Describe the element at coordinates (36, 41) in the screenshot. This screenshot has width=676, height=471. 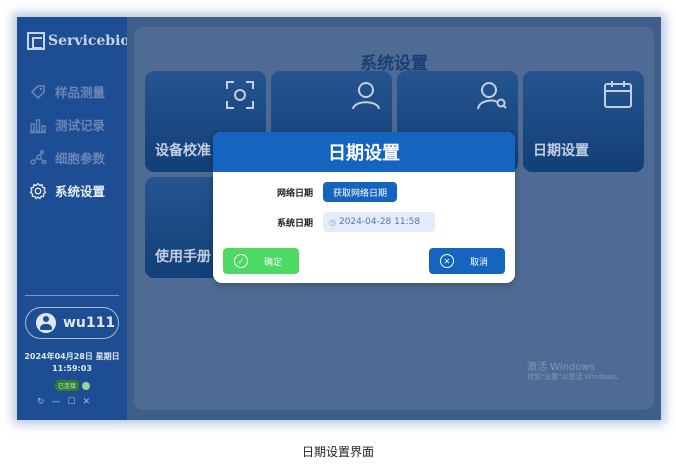
I see `logo-icon` at that location.